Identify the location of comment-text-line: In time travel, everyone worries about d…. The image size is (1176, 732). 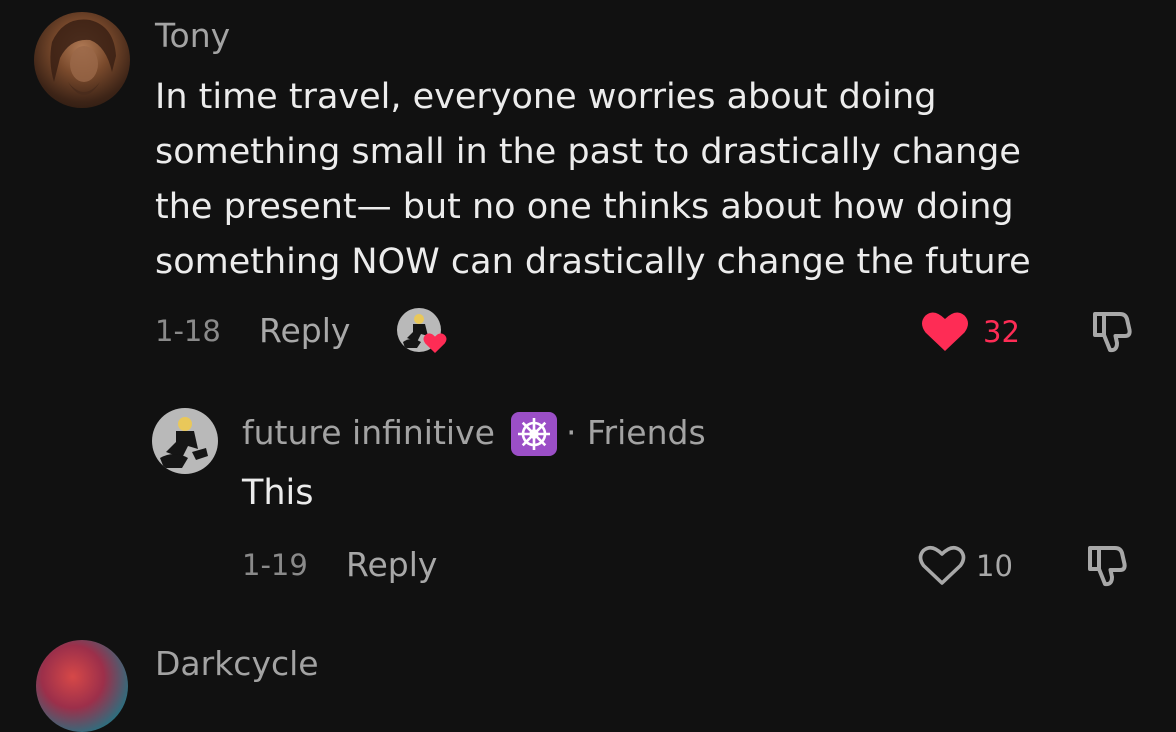
(546, 97).